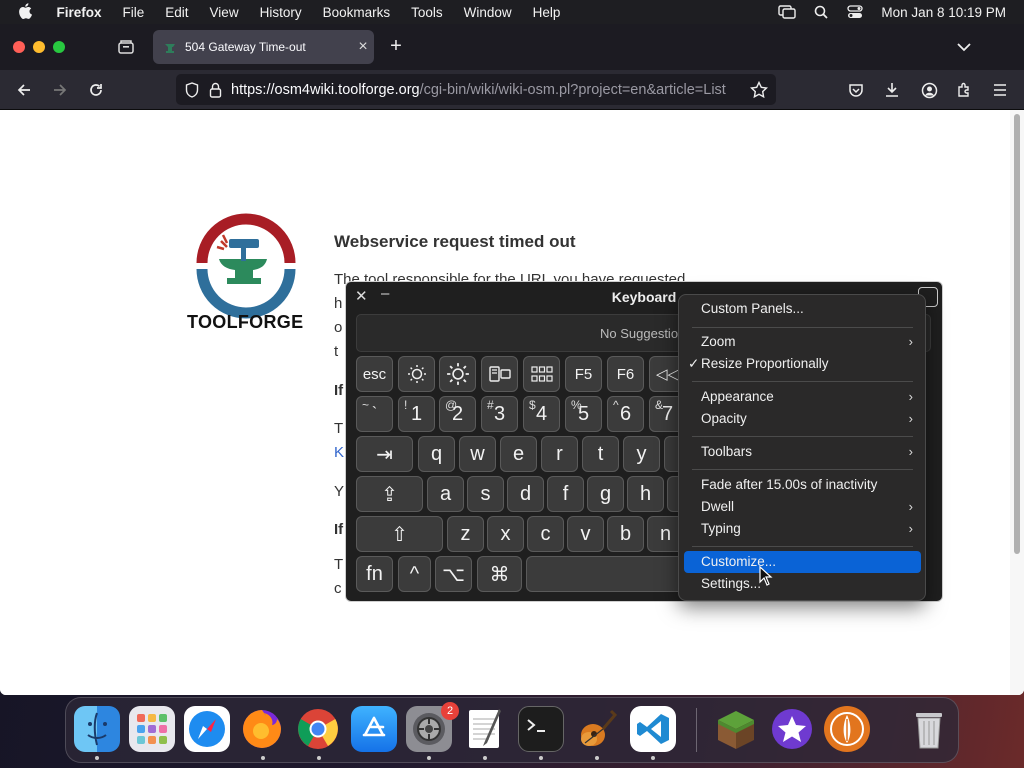 The image size is (1024, 768). I want to click on menu-view: View, so click(224, 12).